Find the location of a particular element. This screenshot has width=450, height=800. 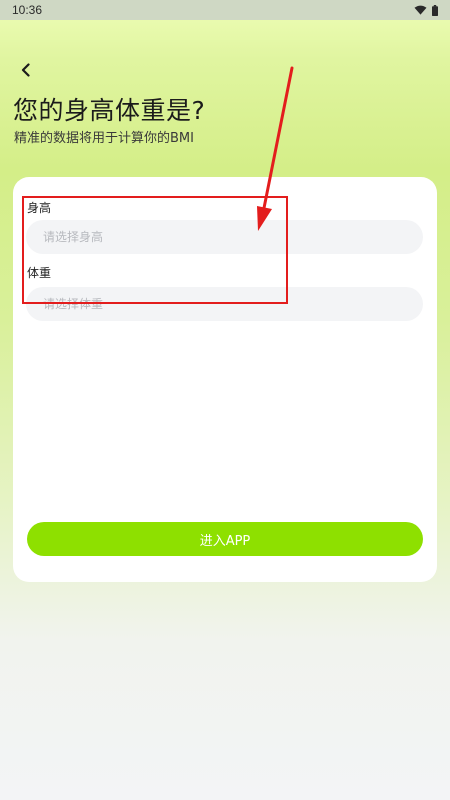

status-time: 10:36 is located at coordinates (27, 10).